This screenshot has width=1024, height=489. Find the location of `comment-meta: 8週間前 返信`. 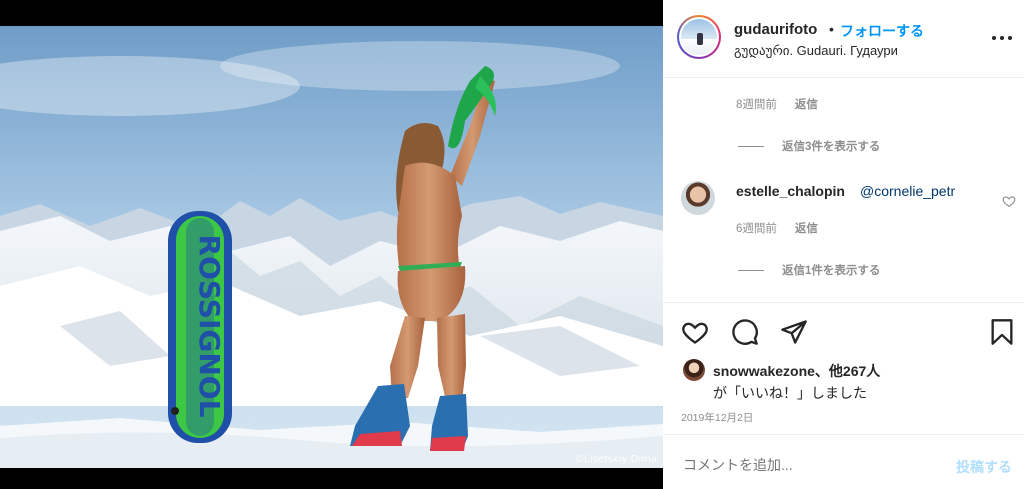

comment-meta: 8週間前 返信 is located at coordinates (777, 104).